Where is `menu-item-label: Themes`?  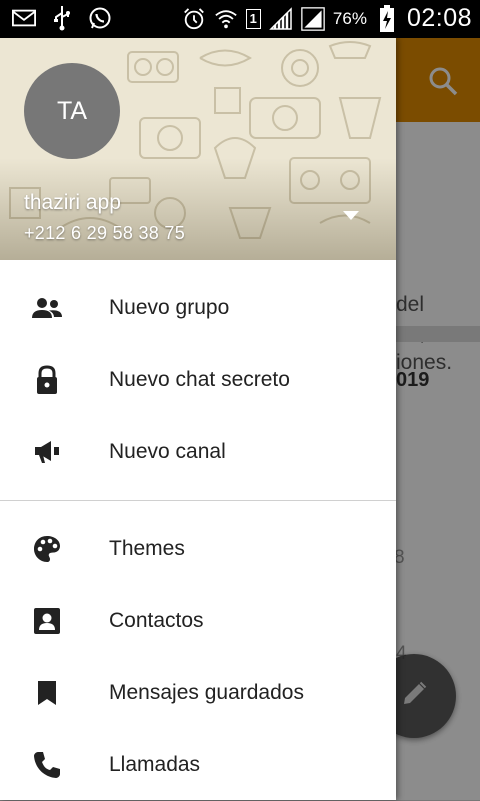 menu-item-label: Themes is located at coordinates (147, 548).